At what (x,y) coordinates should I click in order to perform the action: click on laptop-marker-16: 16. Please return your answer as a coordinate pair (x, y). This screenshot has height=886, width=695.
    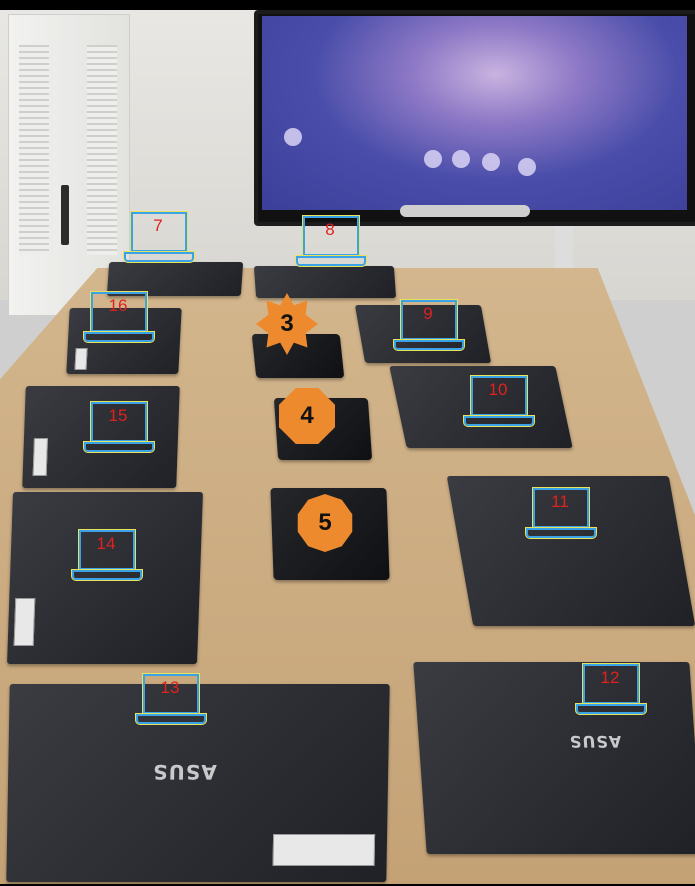
    Looking at the image, I should click on (119, 319).